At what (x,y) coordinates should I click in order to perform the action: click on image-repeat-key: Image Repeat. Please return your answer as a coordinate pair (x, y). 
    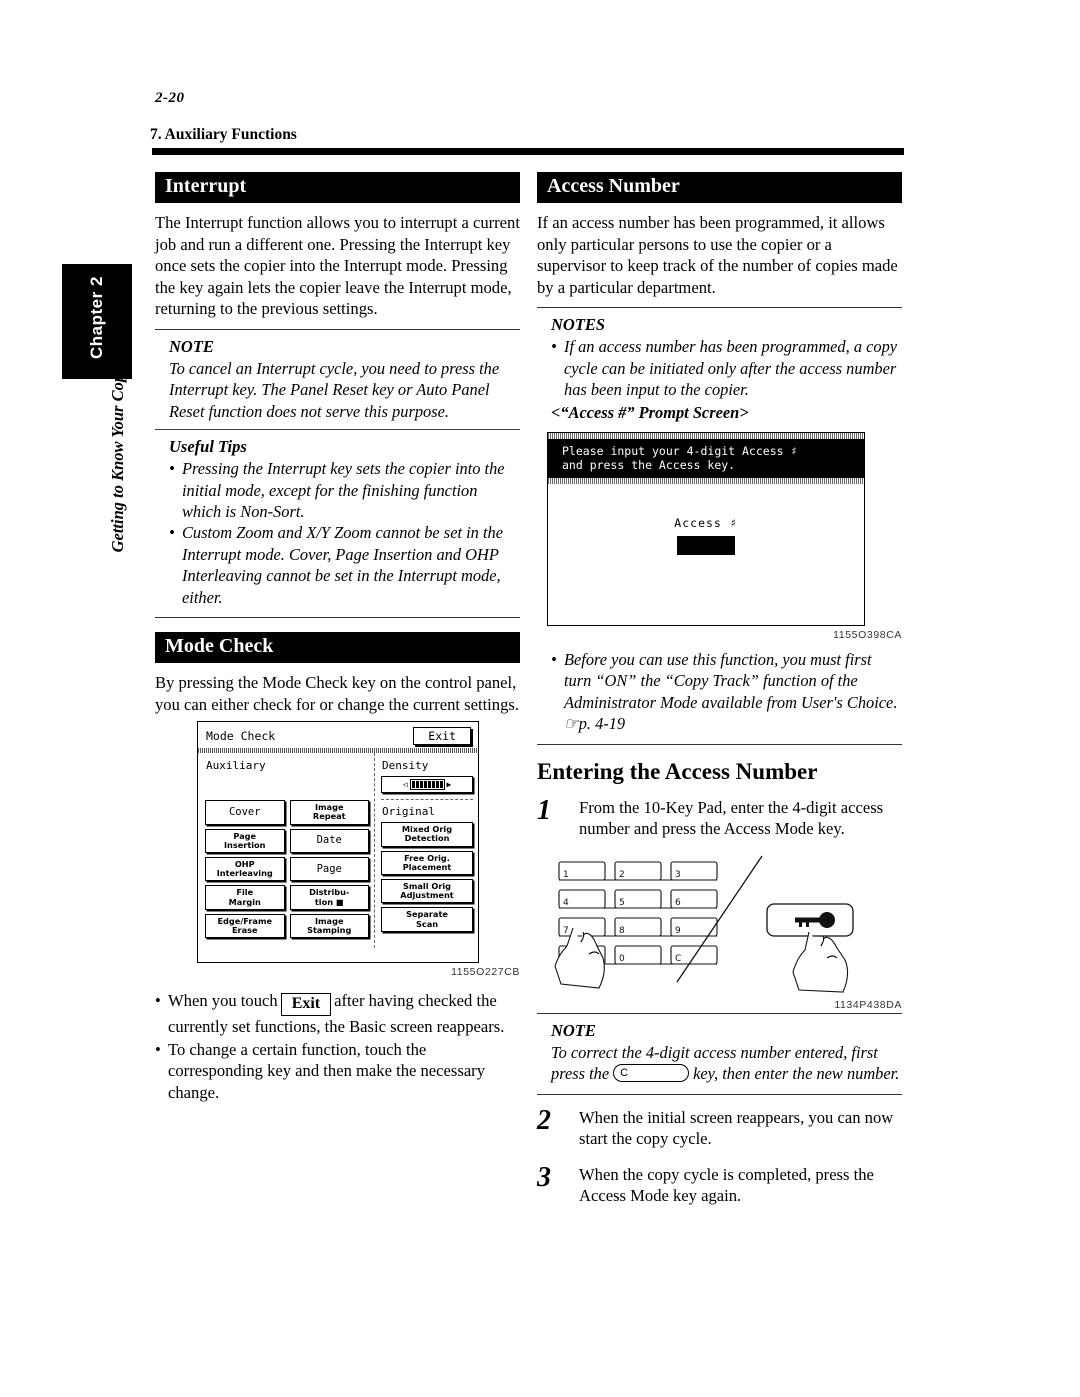
    Looking at the image, I should click on (329, 812).